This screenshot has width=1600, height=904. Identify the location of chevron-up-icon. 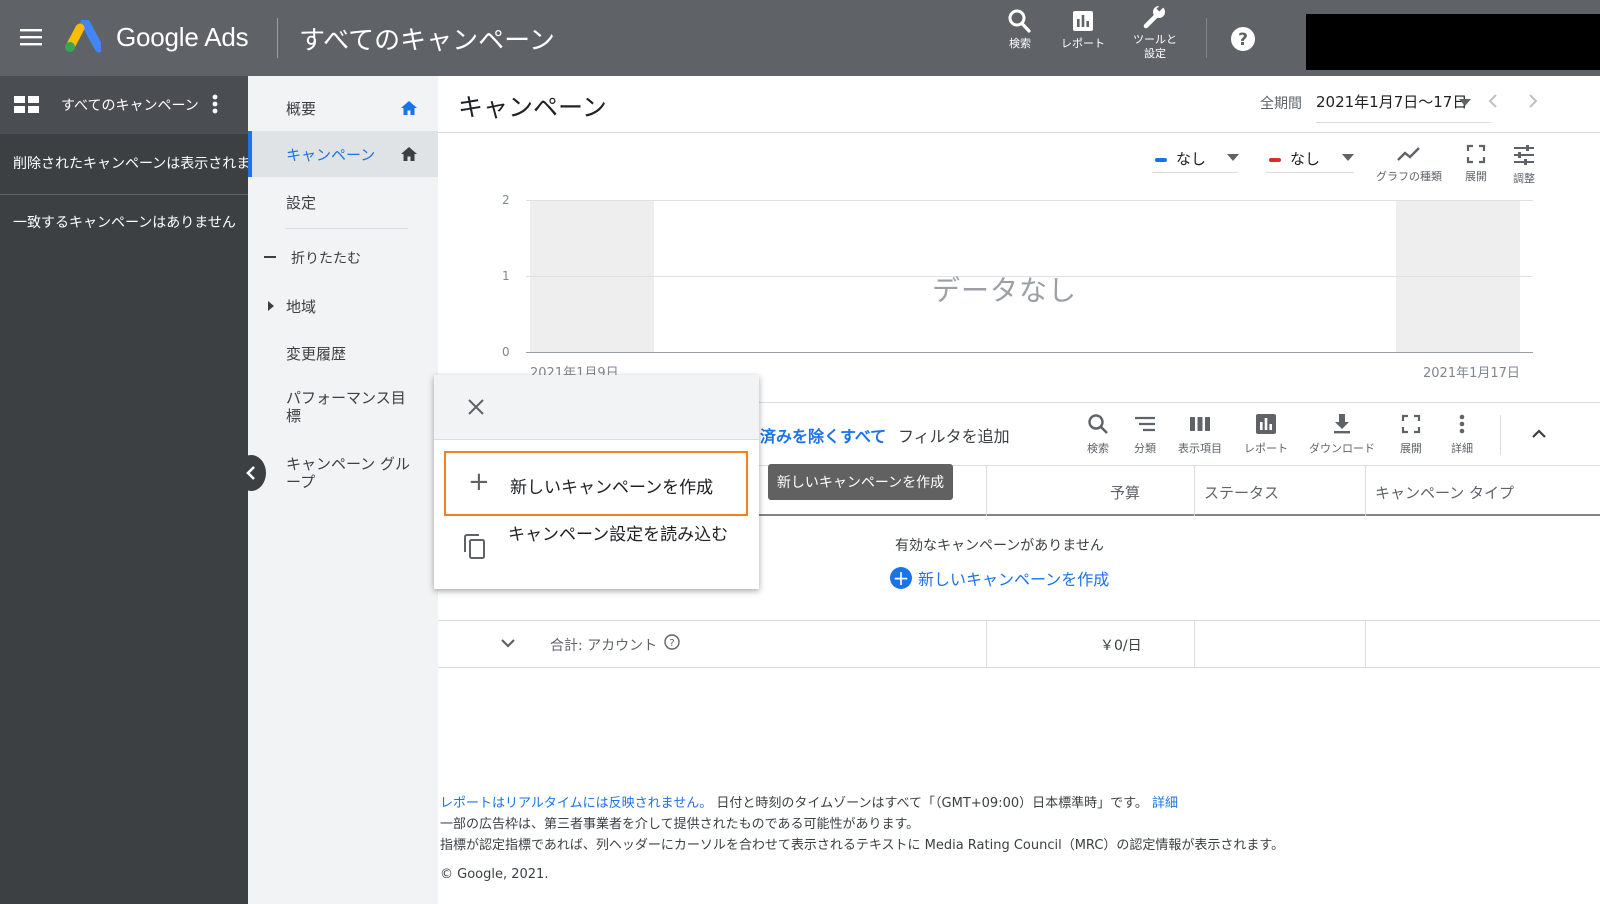
(1539, 434).